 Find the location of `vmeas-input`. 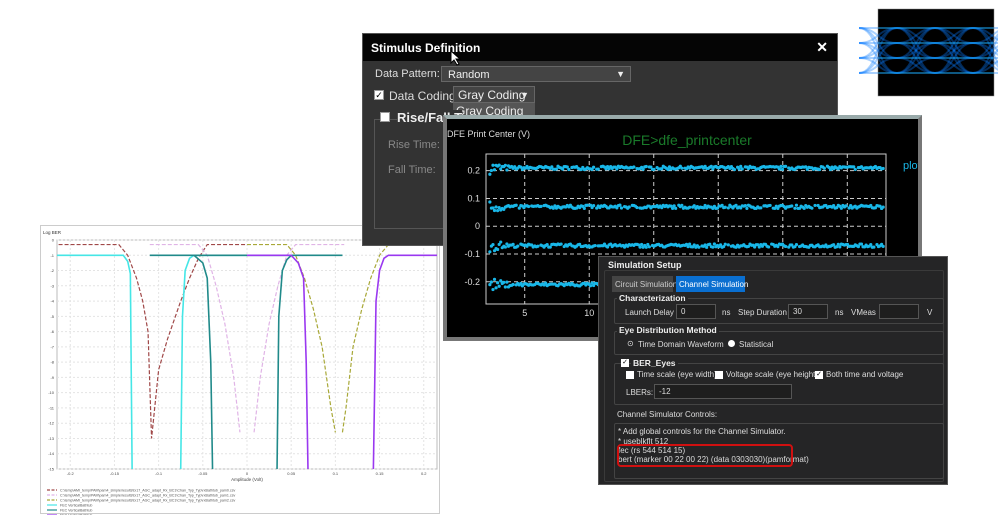

vmeas-input is located at coordinates (899, 311).